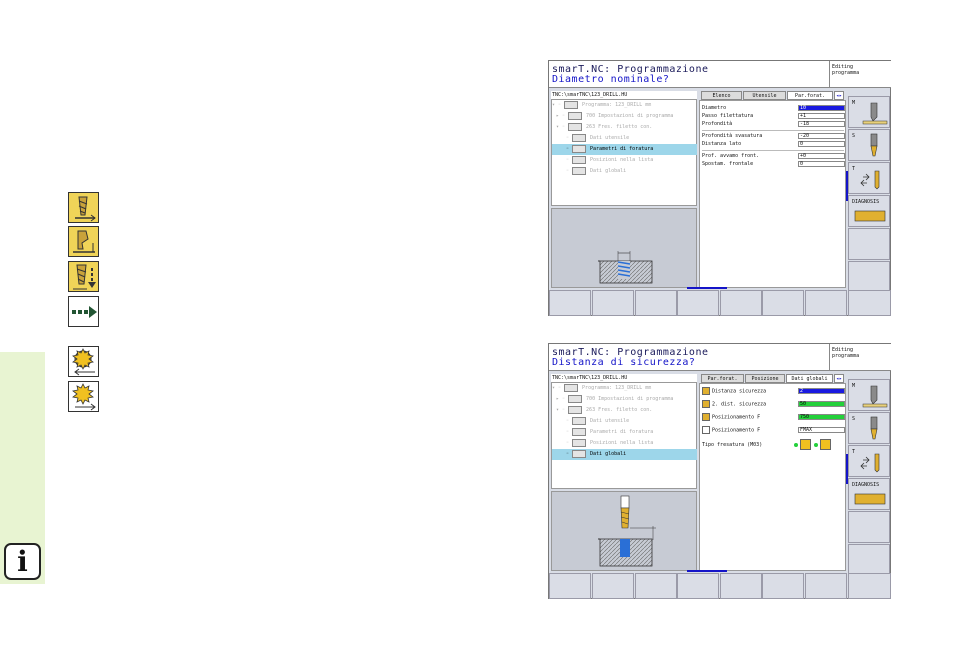 The width and height of the screenshot is (954, 672). What do you see at coordinates (821, 404) in the screenshot?
I see `second-safety-field: 50` at bounding box center [821, 404].